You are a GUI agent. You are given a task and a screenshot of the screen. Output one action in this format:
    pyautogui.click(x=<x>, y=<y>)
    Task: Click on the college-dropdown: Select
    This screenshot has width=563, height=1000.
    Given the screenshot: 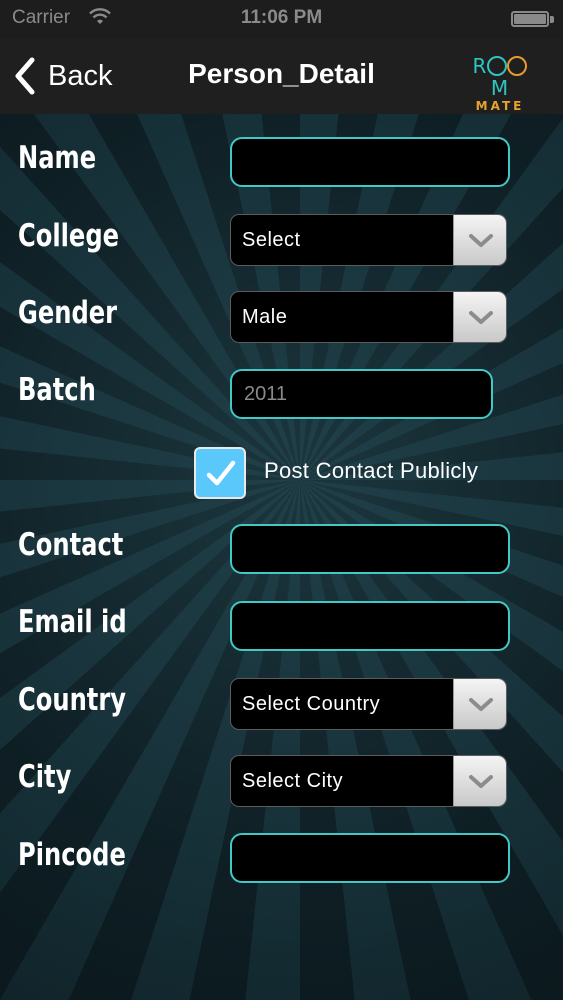 What is the action you would take?
    pyautogui.click(x=368, y=240)
    